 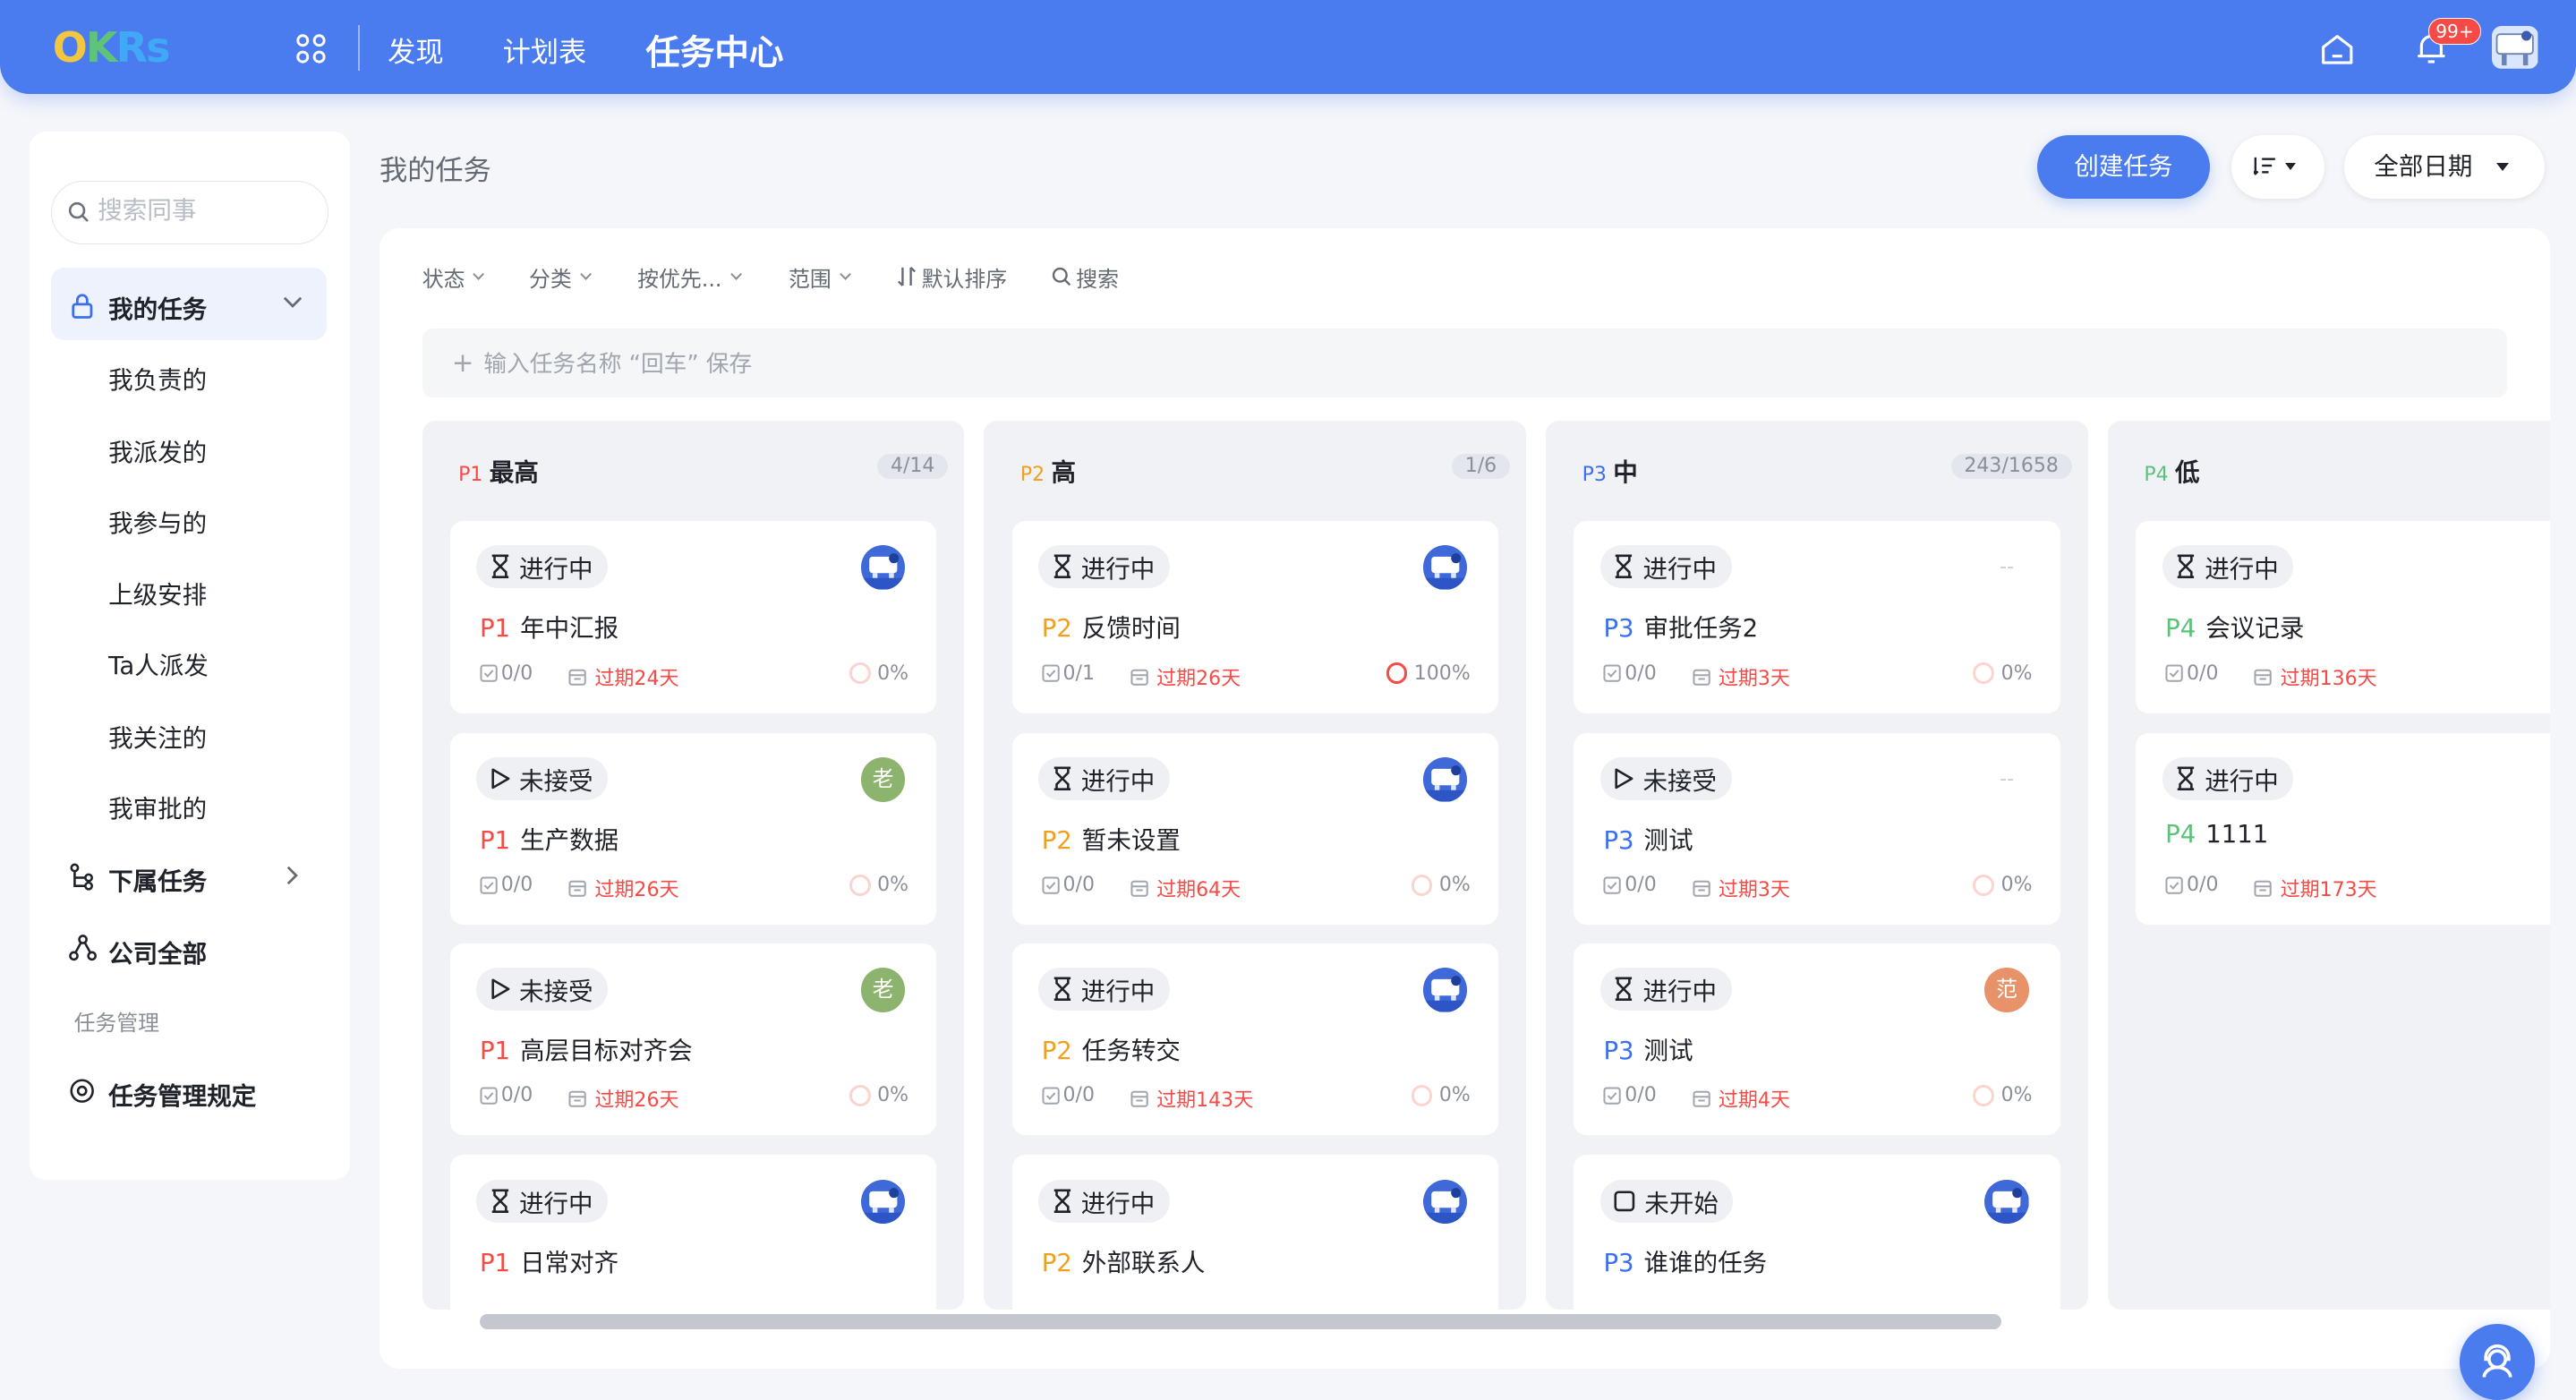 What do you see at coordinates (1464, 363) in the screenshot?
I see `quick-add-task-input: + 输入任务名称 “回车” 保存` at bounding box center [1464, 363].